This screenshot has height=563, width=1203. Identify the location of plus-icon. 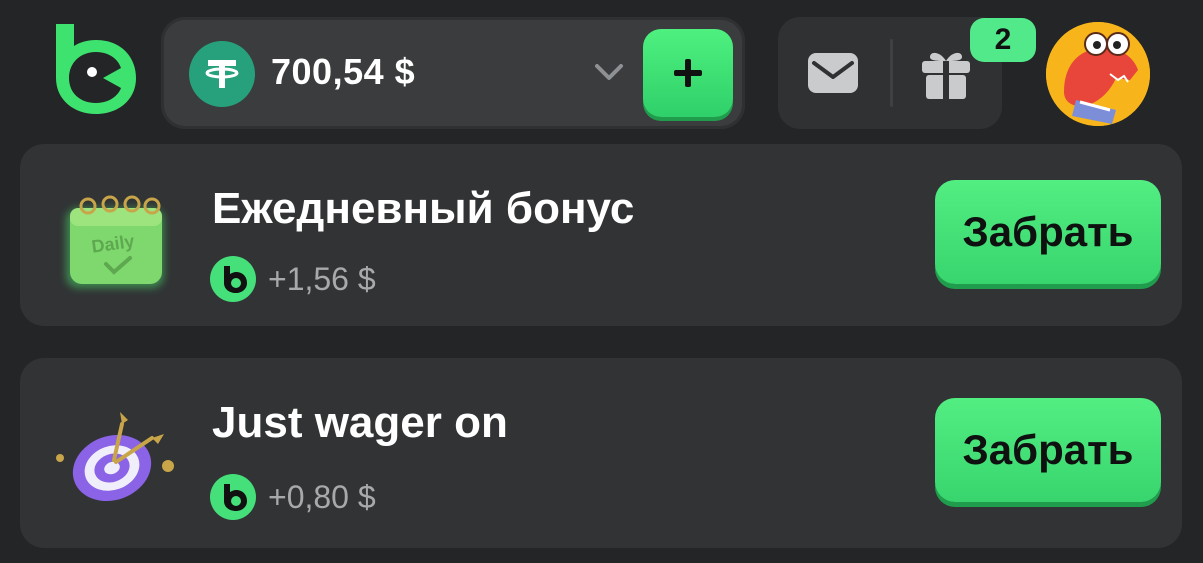
(688, 73).